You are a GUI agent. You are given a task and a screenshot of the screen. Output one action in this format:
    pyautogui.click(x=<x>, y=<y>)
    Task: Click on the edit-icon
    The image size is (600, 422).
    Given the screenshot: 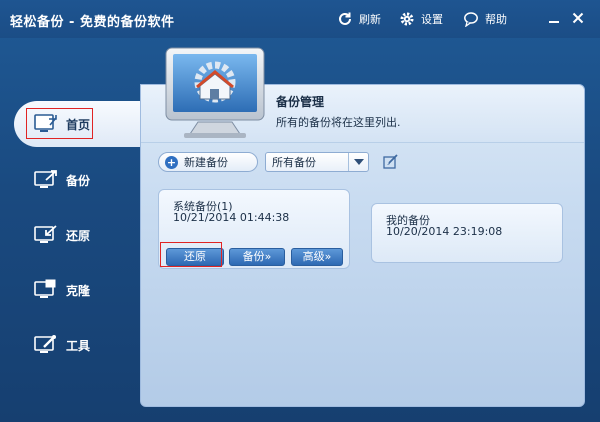 What is the action you would take?
    pyautogui.click(x=391, y=161)
    